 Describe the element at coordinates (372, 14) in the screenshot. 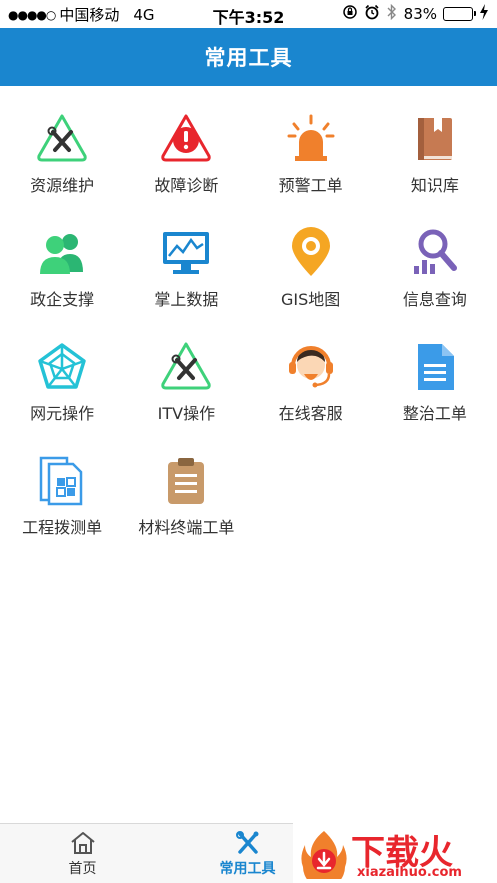

I see `alarm-icon` at that location.